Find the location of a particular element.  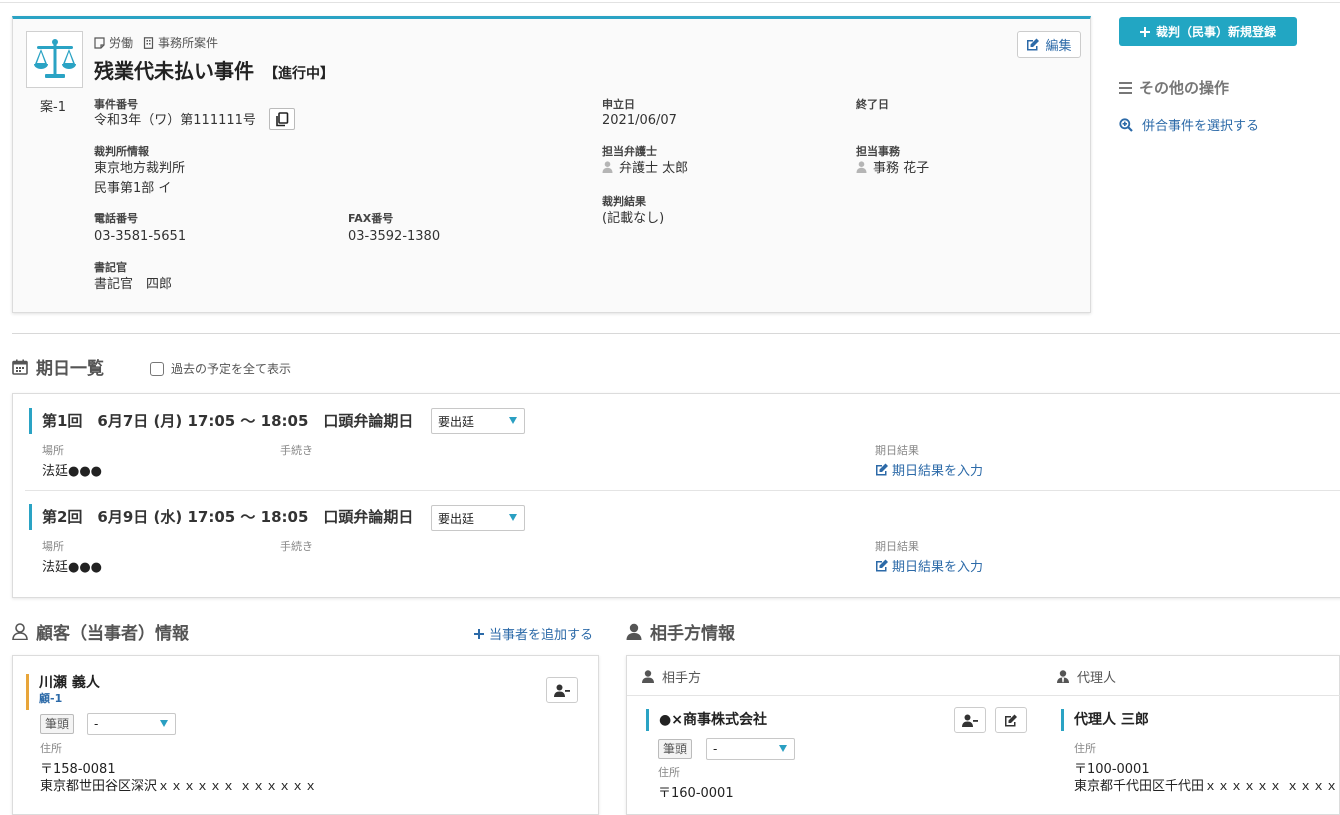

phone-value: 03-3581-5651 is located at coordinates (140, 236).